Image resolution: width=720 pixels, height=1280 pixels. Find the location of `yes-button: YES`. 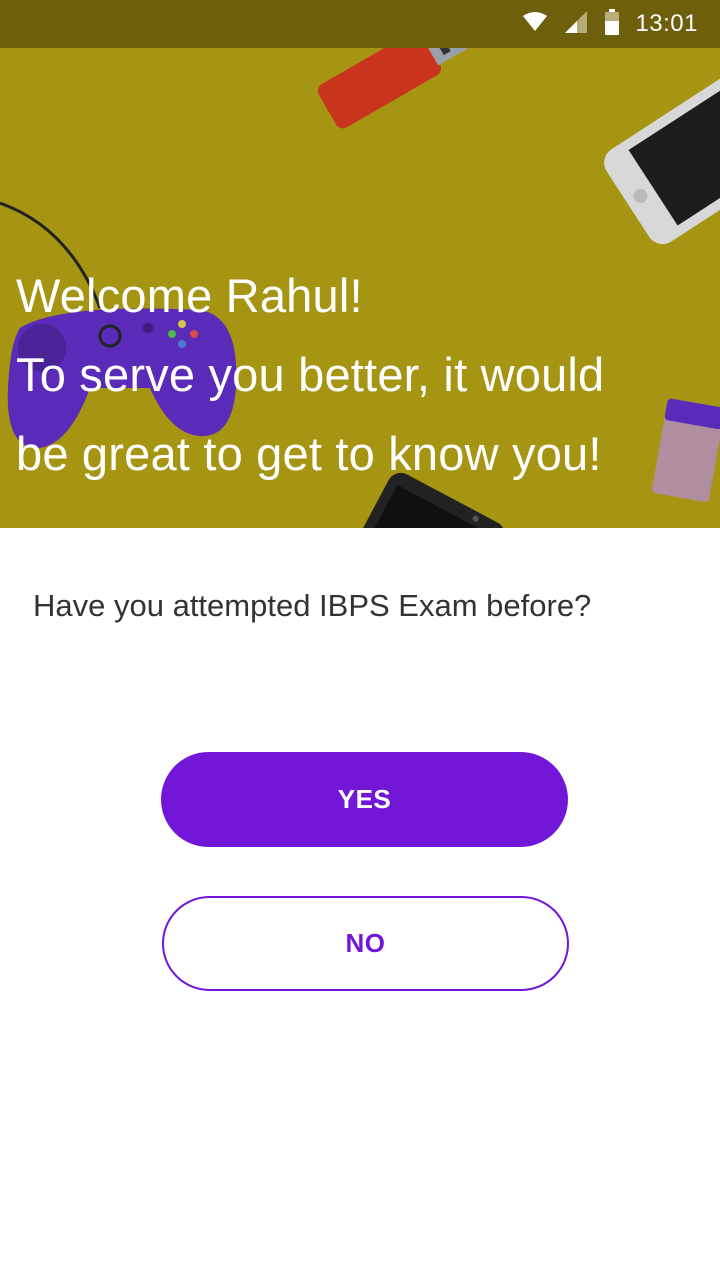

yes-button: YES is located at coordinates (364, 799).